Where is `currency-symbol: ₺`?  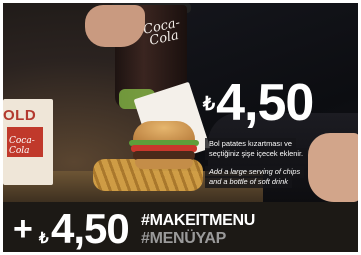 currency-symbol: ₺ is located at coordinates (209, 104).